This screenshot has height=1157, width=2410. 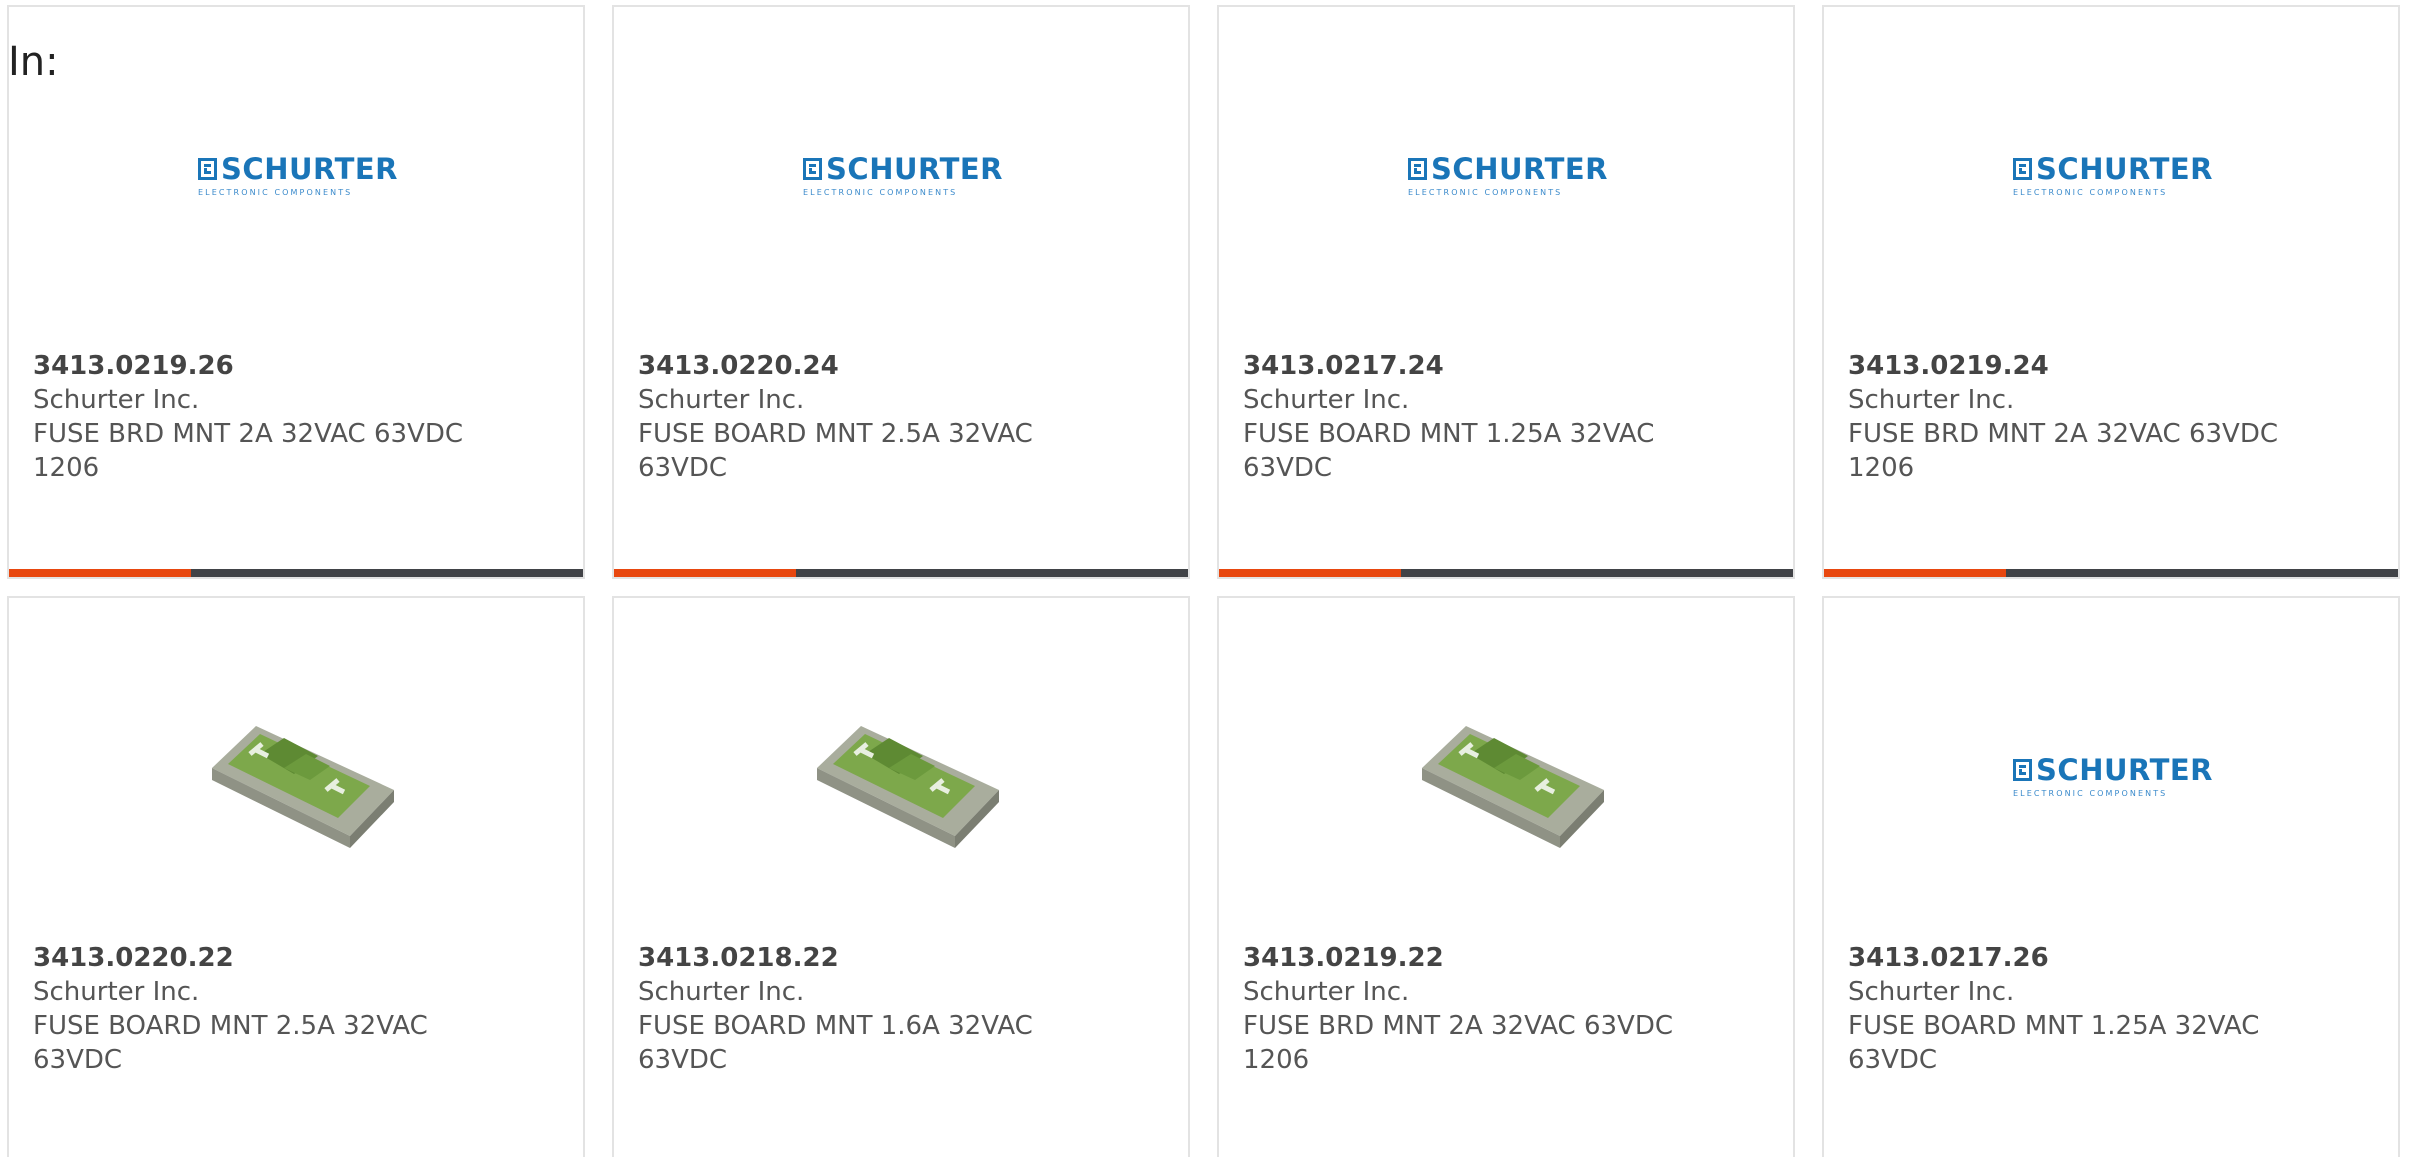 What do you see at coordinates (1458, 958) in the screenshot?
I see `part-number-link: 3413.0219.22` at bounding box center [1458, 958].